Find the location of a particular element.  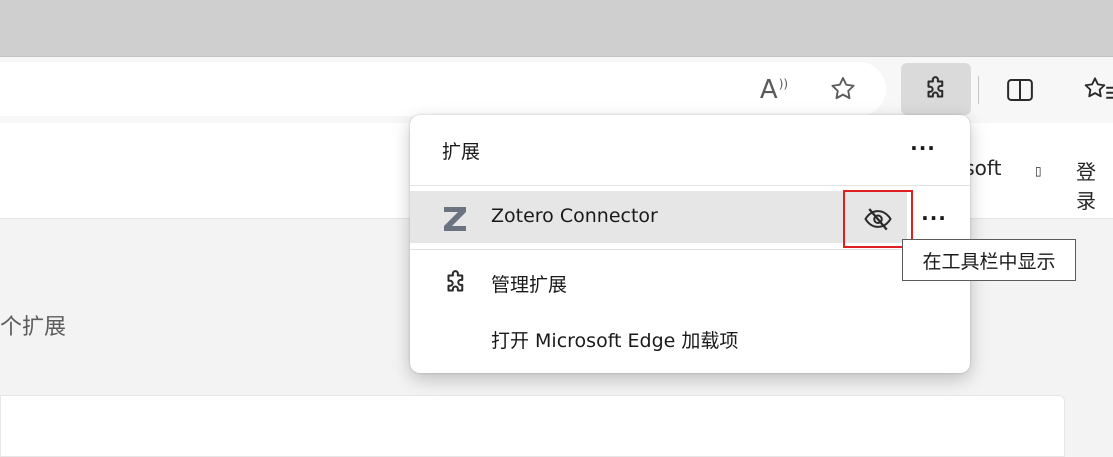

extension-item-zotero is located at coordinates (658, 217).